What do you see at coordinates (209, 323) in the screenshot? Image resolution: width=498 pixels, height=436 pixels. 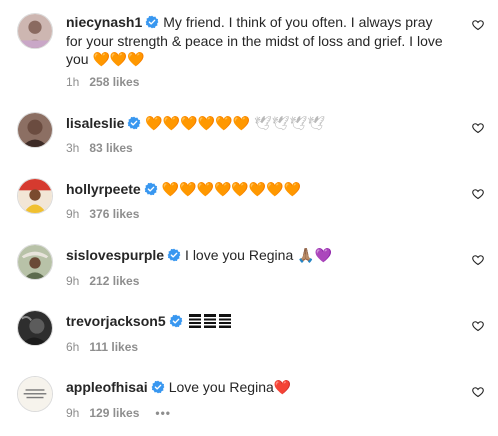 I see `bars-emoji-icon` at bounding box center [209, 323].